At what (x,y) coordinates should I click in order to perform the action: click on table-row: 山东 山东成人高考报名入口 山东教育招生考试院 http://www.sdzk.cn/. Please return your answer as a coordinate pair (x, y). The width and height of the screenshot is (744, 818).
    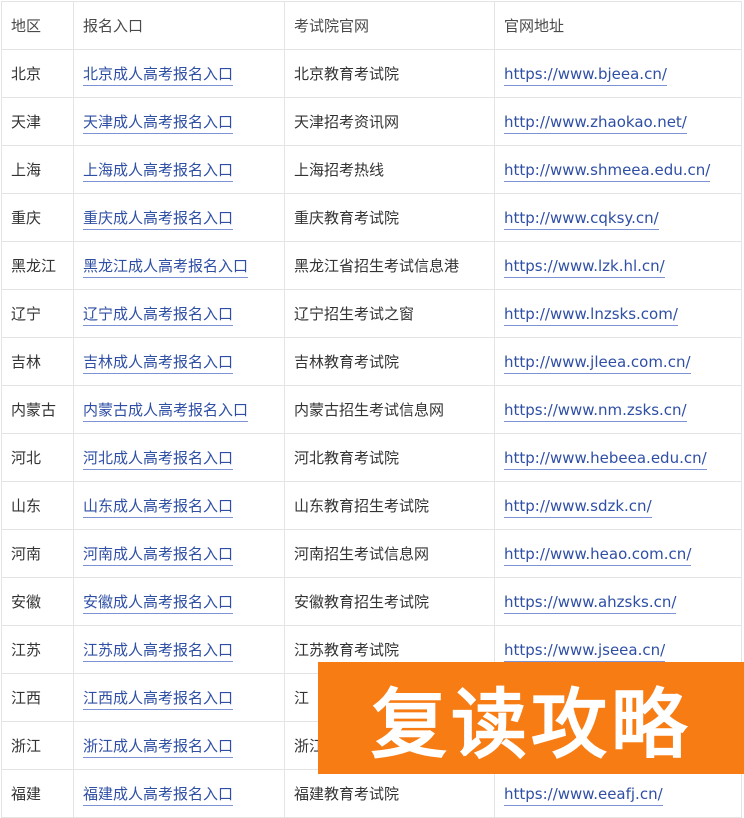
    Looking at the image, I should click on (371, 505).